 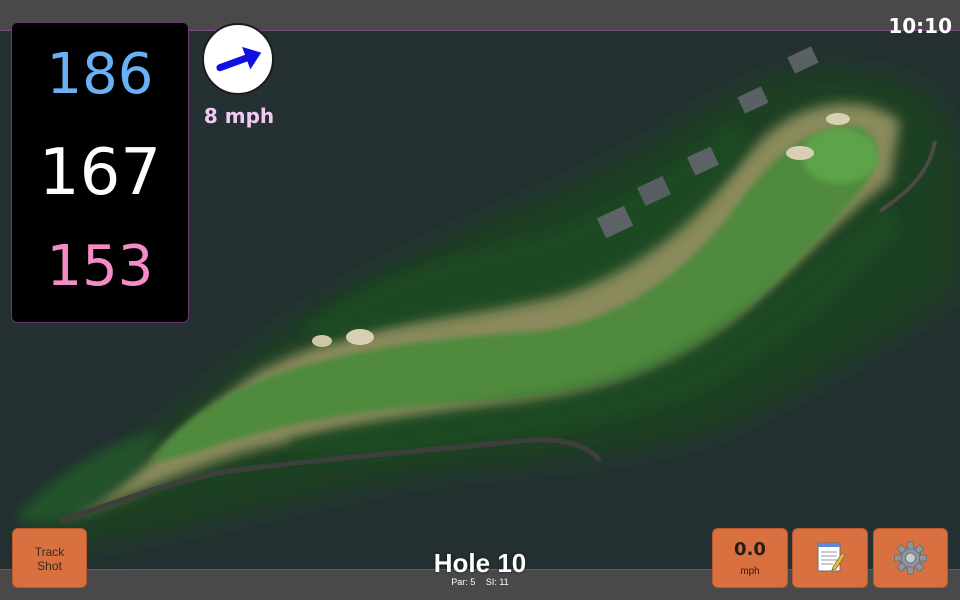 I want to click on distance-panel: 186 167 153, so click(x=100, y=172).